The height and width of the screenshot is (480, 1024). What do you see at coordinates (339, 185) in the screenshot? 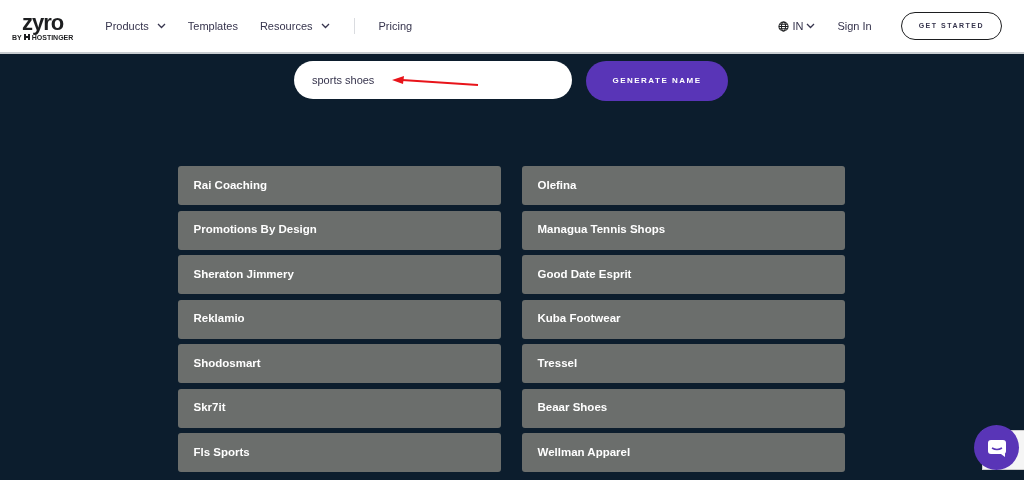
I see `name-card: Rai Coaching` at bounding box center [339, 185].